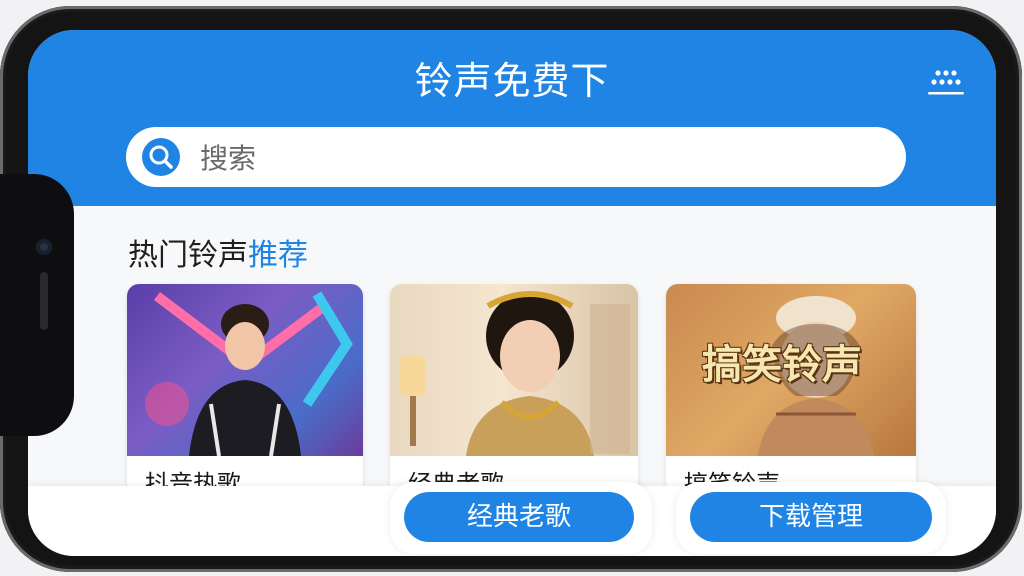 Image resolution: width=1024 pixels, height=576 pixels. I want to click on earpiece-speaker, so click(44, 301).